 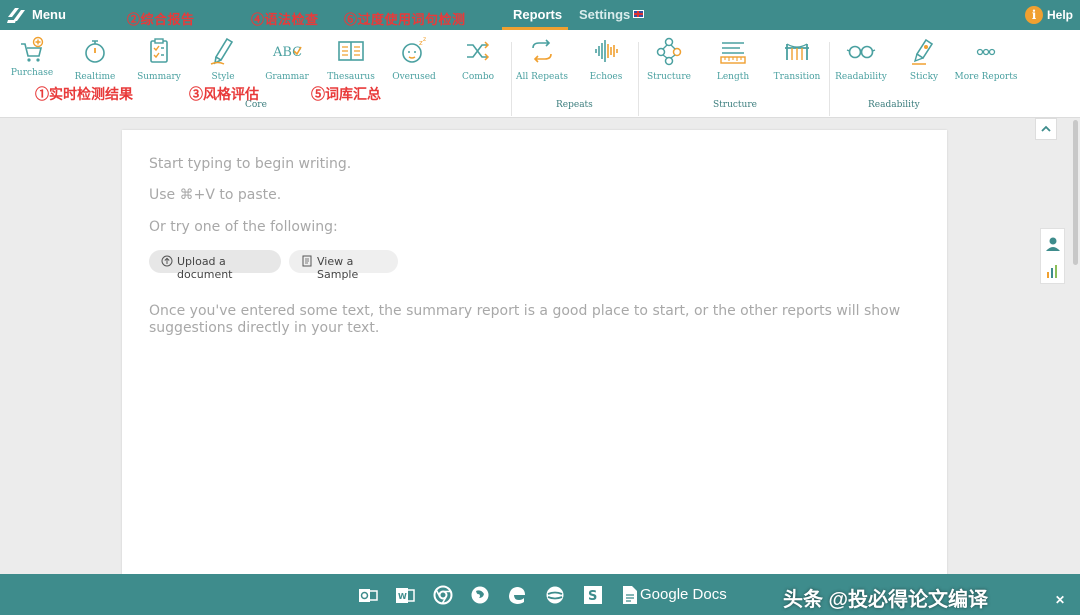 I want to click on tool-realtime: Realtime, so click(x=95, y=59).